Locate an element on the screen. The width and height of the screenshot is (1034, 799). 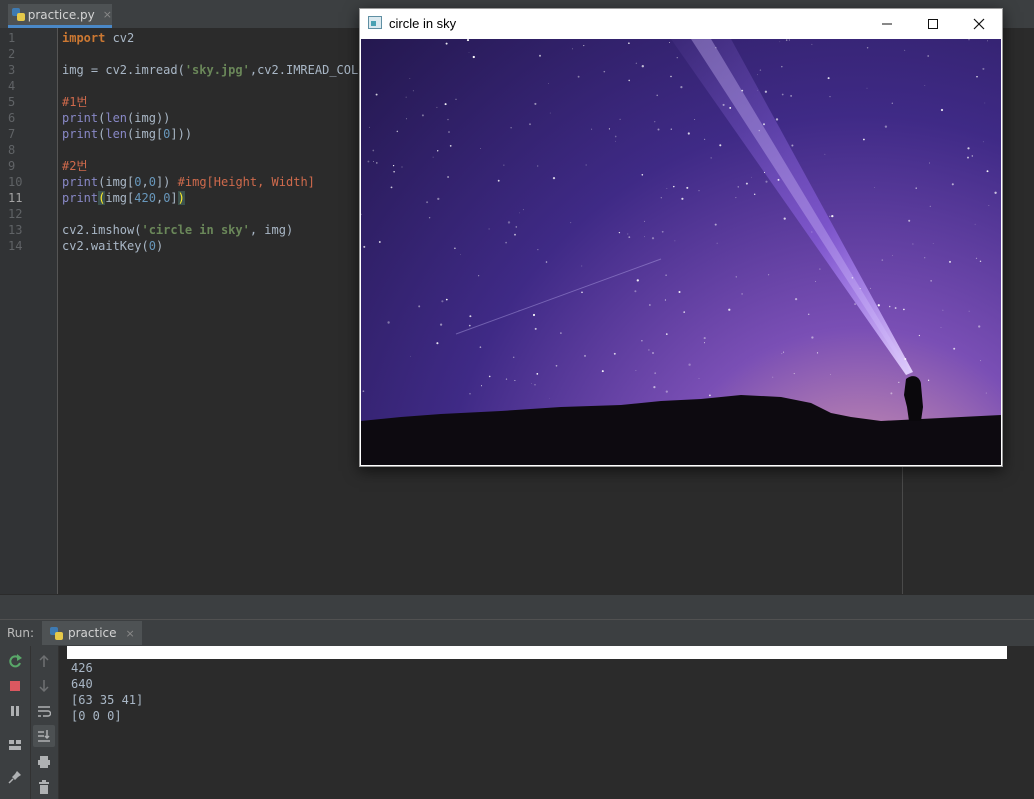
panel-separator is located at coordinates (517, 606).